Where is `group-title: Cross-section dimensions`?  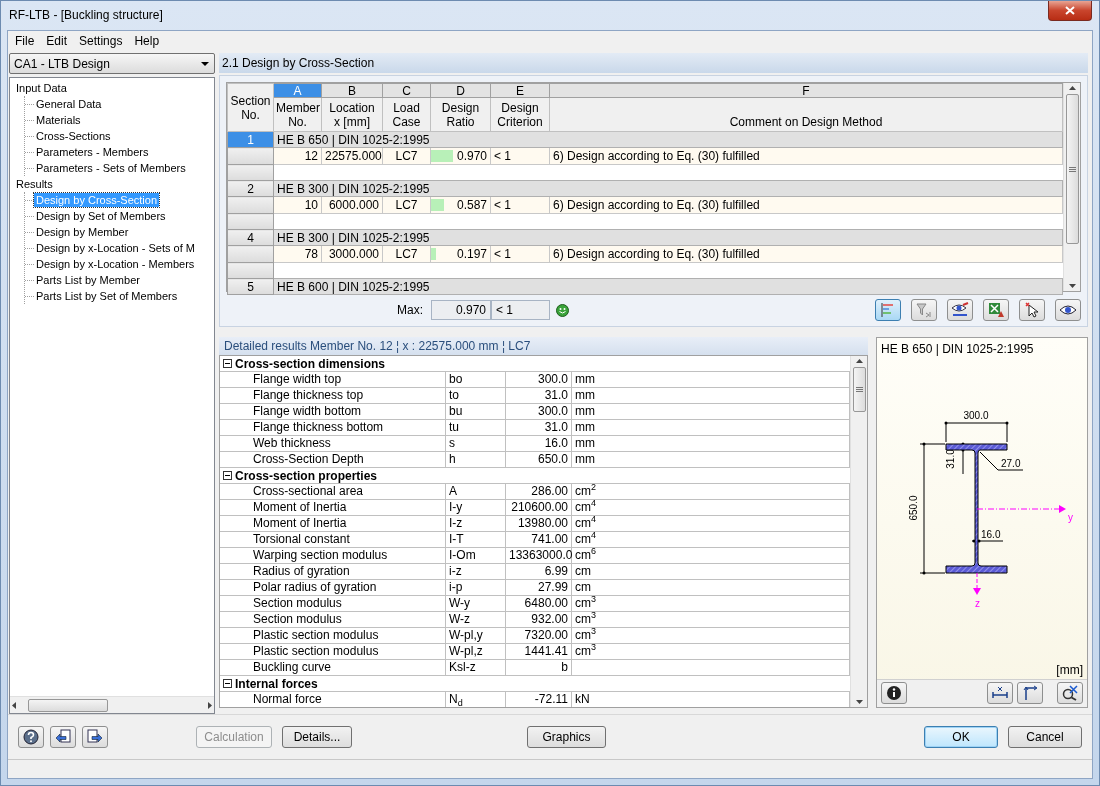 group-title: Cross-section dimensions is located at coordinates (310, 363).